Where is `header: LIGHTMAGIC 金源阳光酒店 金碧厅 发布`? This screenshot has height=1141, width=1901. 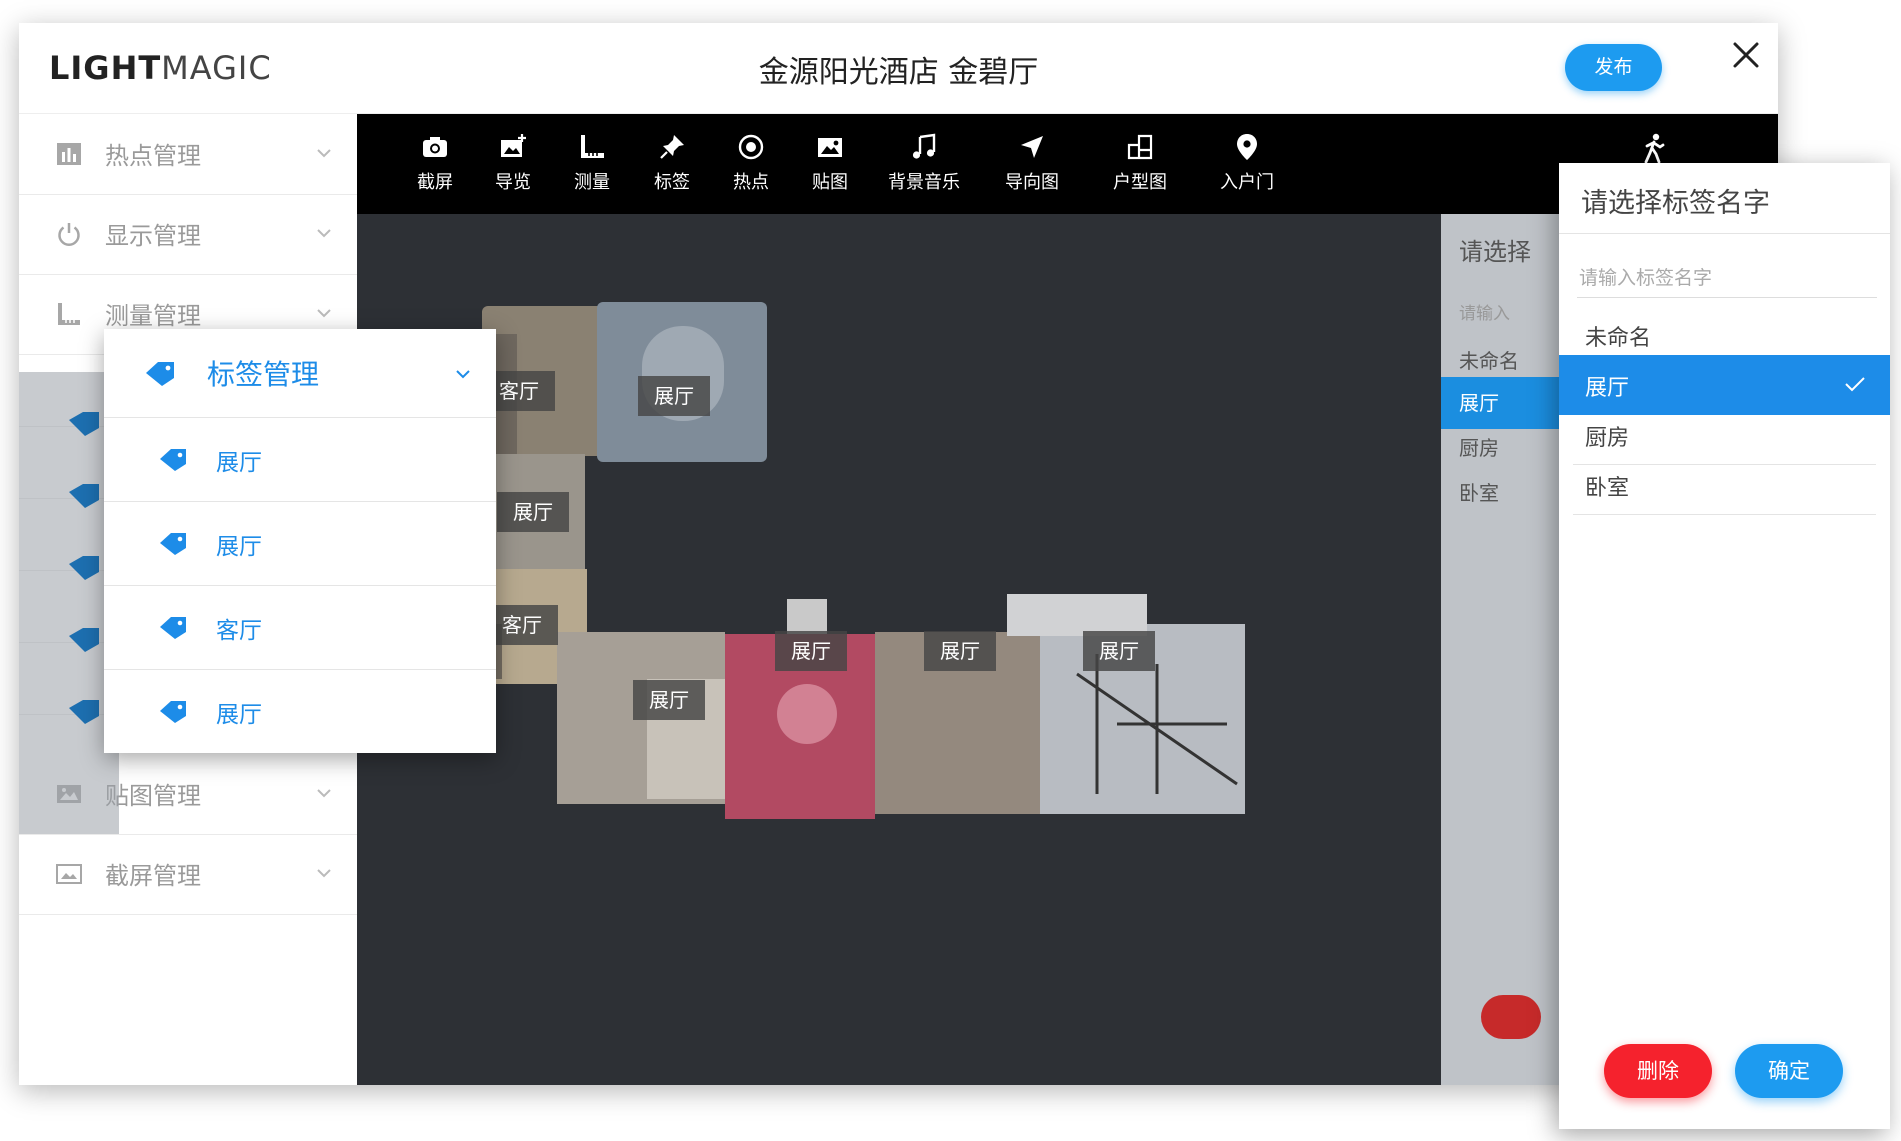
header: LIGHTMAGIC 金源阳光酒店 金碧厅 发布 is located at coordinates (898, 68).